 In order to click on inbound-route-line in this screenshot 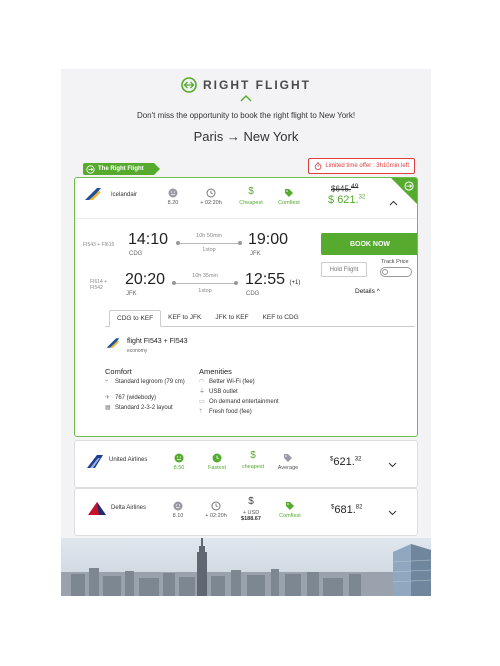, I will do `click(205, 283)`.